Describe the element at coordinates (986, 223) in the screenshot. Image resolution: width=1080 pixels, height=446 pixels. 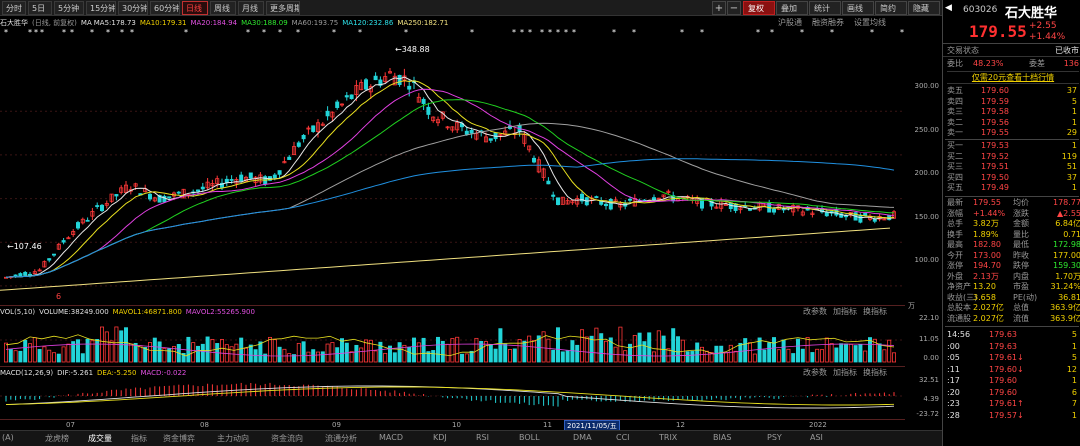
I see `stat-value: 3.82万` at that location.